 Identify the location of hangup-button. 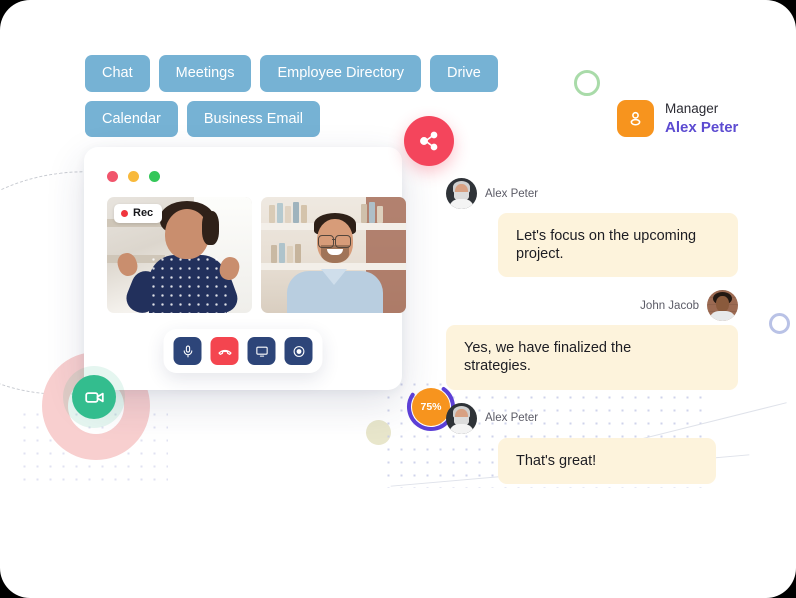
(224, 351).